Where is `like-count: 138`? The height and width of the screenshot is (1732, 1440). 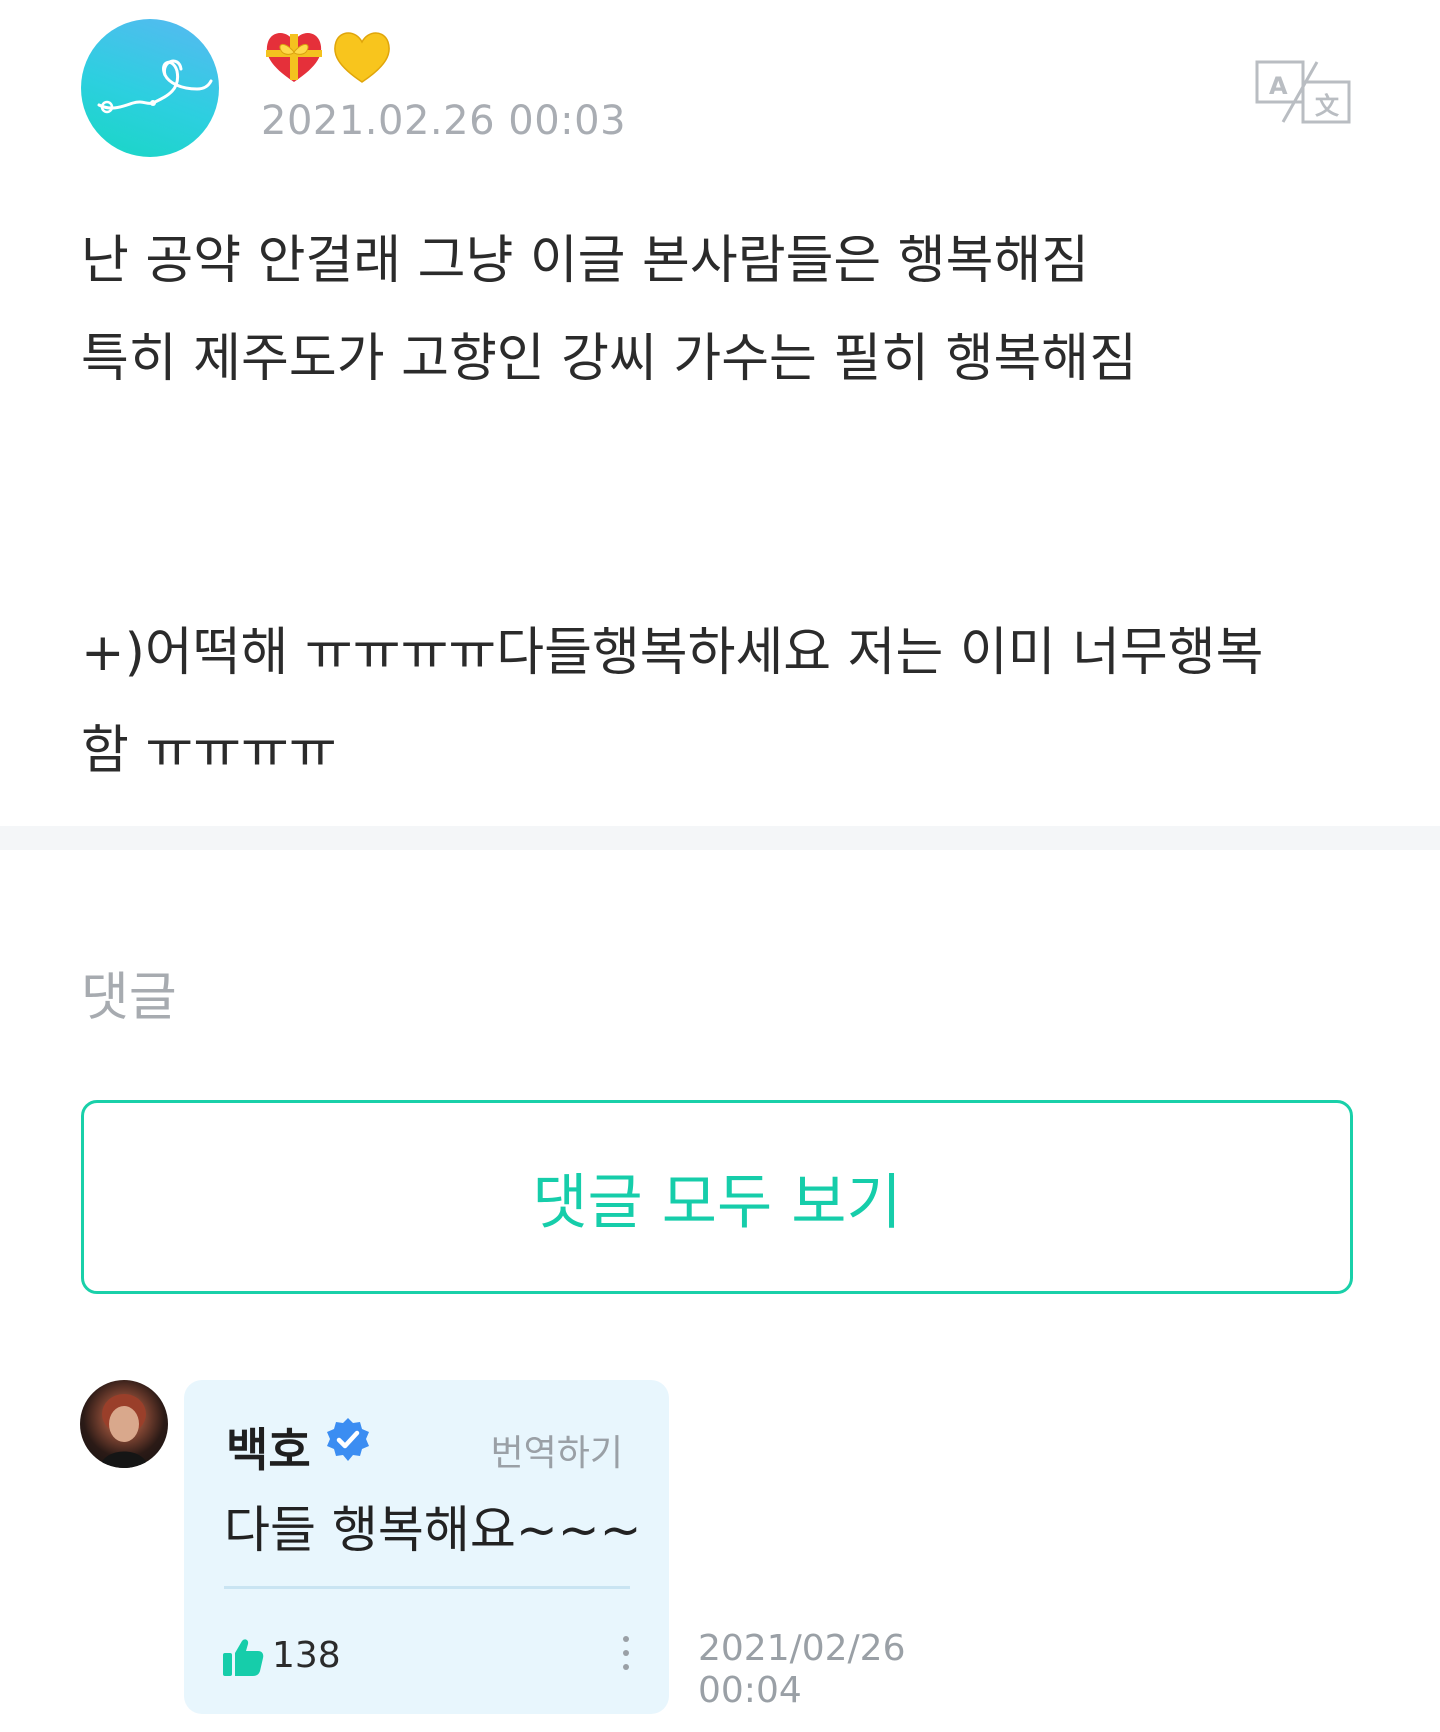
like-count: 138 is located at coordinates (306, 1655).